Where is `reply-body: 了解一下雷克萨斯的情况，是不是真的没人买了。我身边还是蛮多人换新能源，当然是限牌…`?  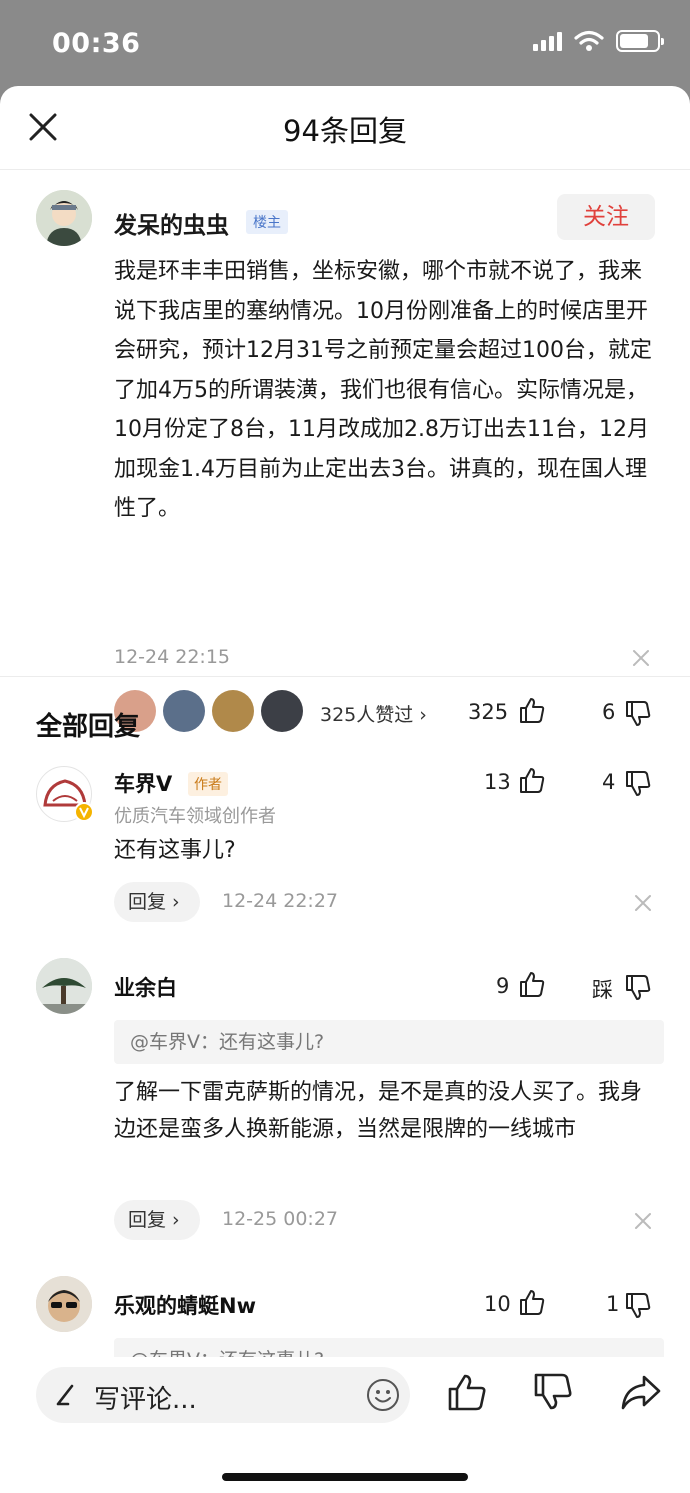 reply-body: 了解一下雷克萨斯的情况，是不是真的没人买了。我身边还是蛮多人换新能源，当然是限牌… is located at coordinates (378, 1111).